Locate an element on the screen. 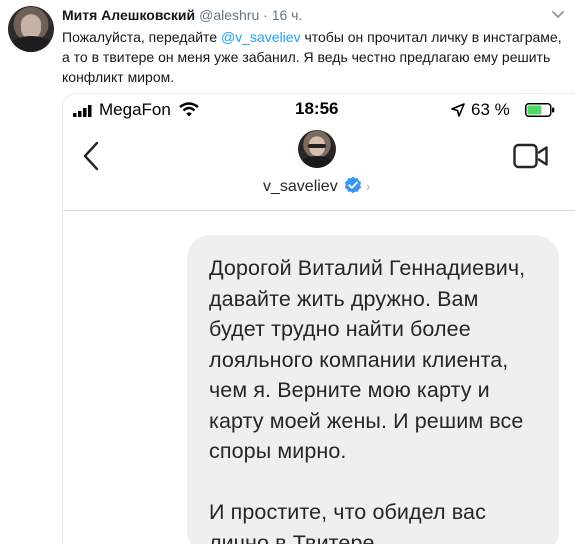 Image resolution: width=575 pixels, height=544 pixels. author-avatar is located at coordinates (31, 29).